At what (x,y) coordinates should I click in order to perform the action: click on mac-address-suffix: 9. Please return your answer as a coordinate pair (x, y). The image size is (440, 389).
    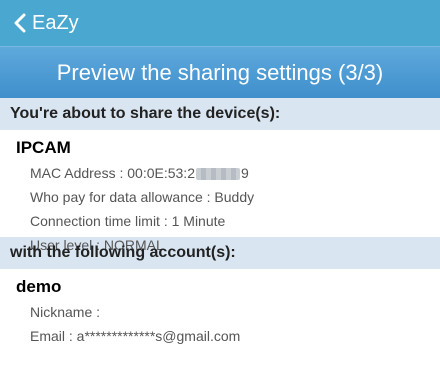
    Looking at the image, I should click on (244, 173).